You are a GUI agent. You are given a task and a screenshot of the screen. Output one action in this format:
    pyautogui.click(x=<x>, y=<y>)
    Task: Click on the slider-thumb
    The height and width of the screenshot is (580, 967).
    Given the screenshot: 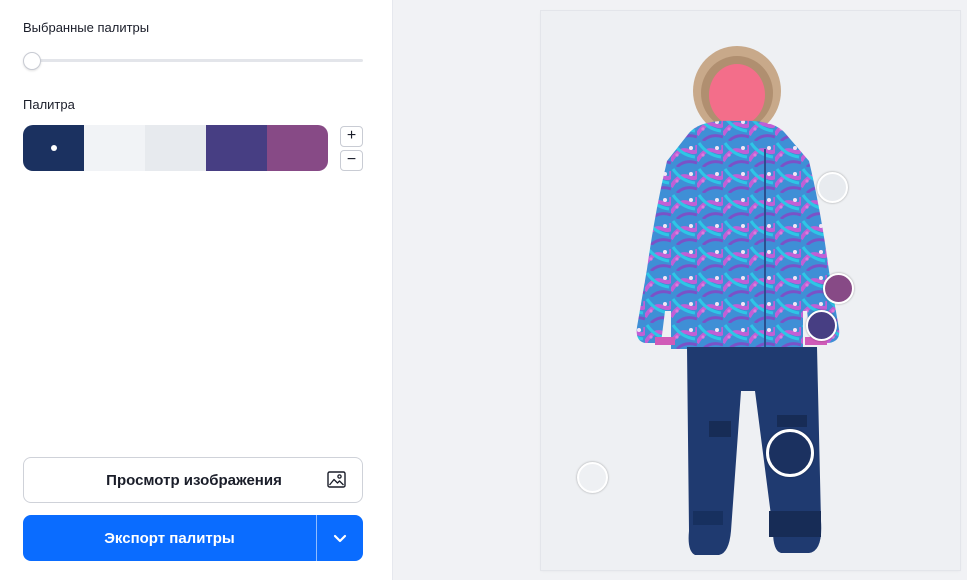 What is the action you would take?
    pyautogui.click(x=32, y=61)
    